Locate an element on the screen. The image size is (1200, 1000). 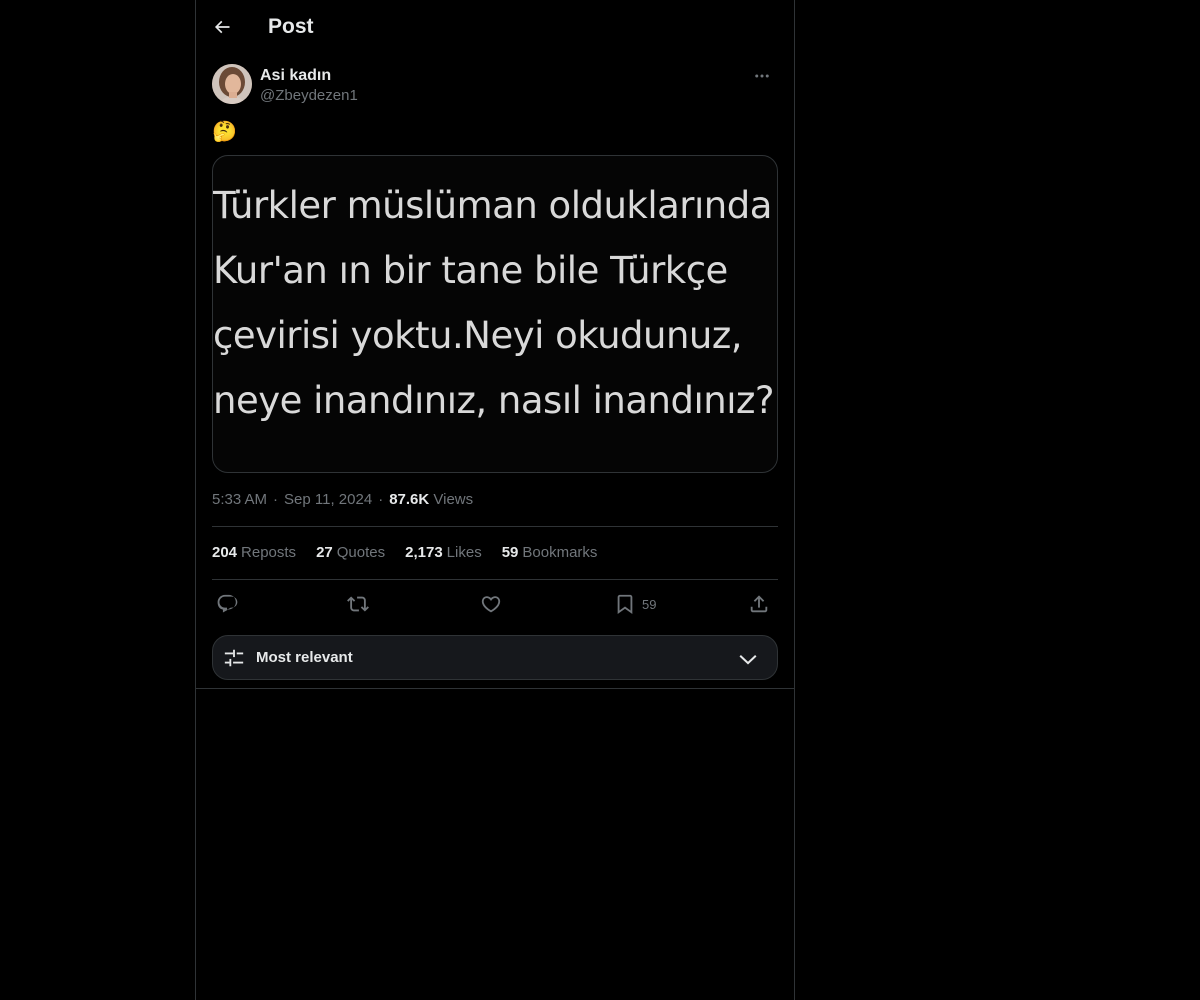
avatar-image is located at coordinates (232, 84).